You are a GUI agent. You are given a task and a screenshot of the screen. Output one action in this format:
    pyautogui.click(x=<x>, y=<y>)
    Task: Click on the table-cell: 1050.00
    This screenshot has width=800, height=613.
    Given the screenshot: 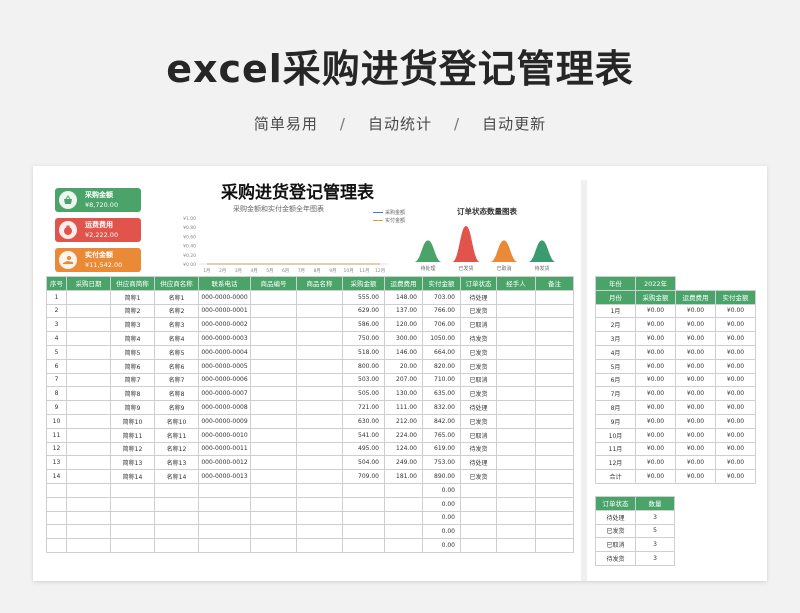 What is the action you would take?
    pyautogui.click(x=441, y=338)
    